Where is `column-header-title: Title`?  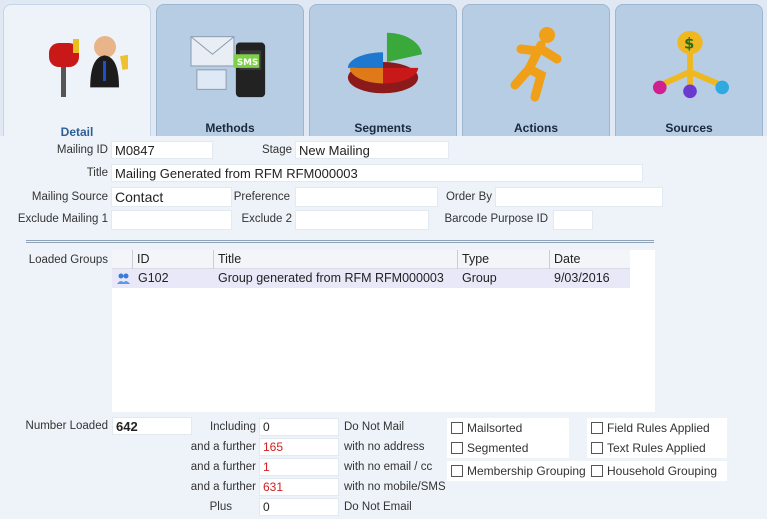
column-header-title: Title is located at coordinates (335, 259).